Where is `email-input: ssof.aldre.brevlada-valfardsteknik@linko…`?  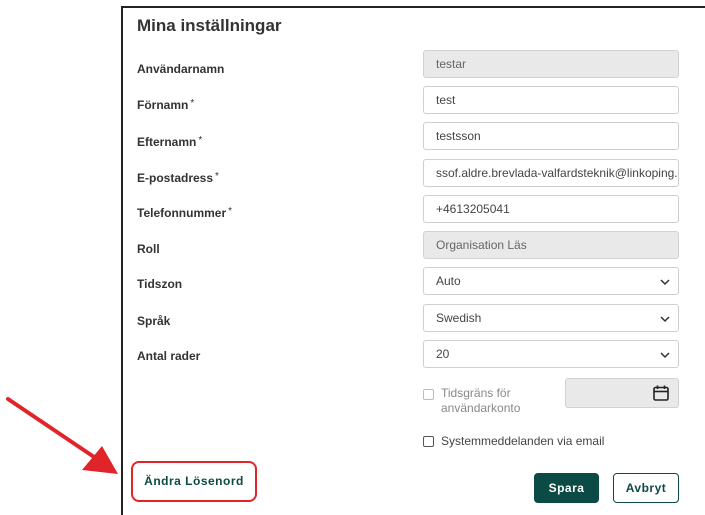 email-input: ssof.aldre.brevlada-valfardsteknik@linko… is located at coordinates (551, 173).